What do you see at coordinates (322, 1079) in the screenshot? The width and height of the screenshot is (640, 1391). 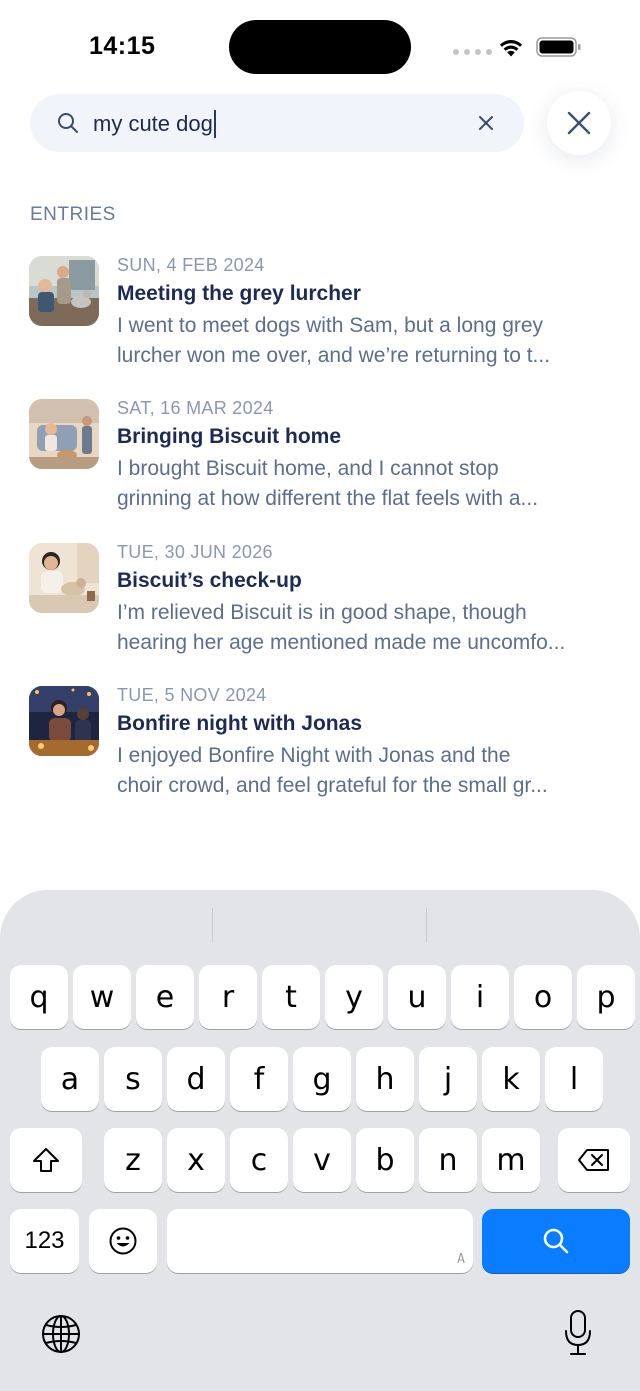 I see `key-g: g` at bounding box center [322, 1079].